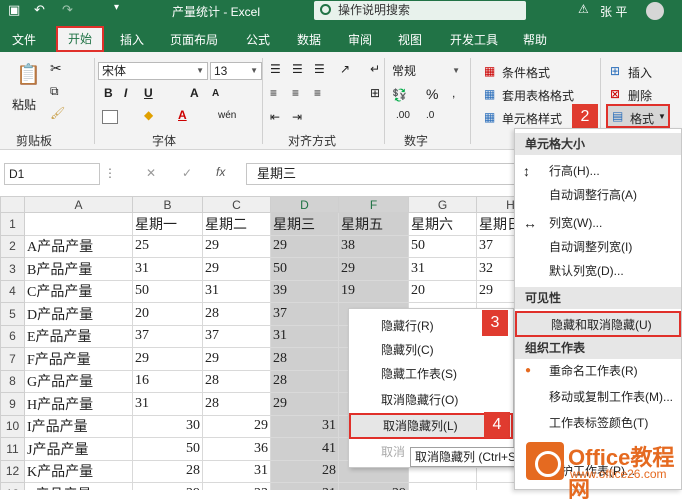 The height and width of the screenshot is (504, 682). What do you see at coordinates (598, 423) in the screenshot?
I see `tab-color-item: 工作表标签颜色(T)` at bounding box center [598, 423].